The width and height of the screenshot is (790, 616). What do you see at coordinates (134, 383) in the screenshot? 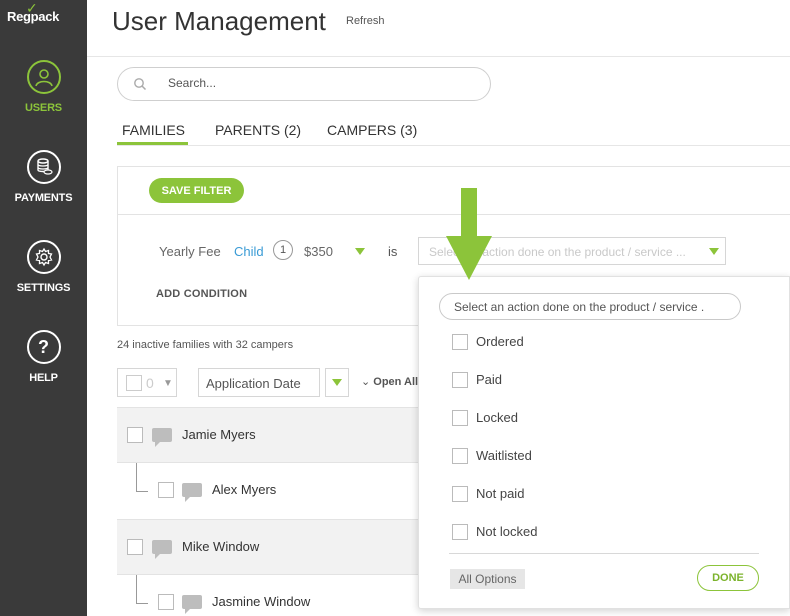
I see `bulk-select-checkbox` at bounding box center [134, 383].